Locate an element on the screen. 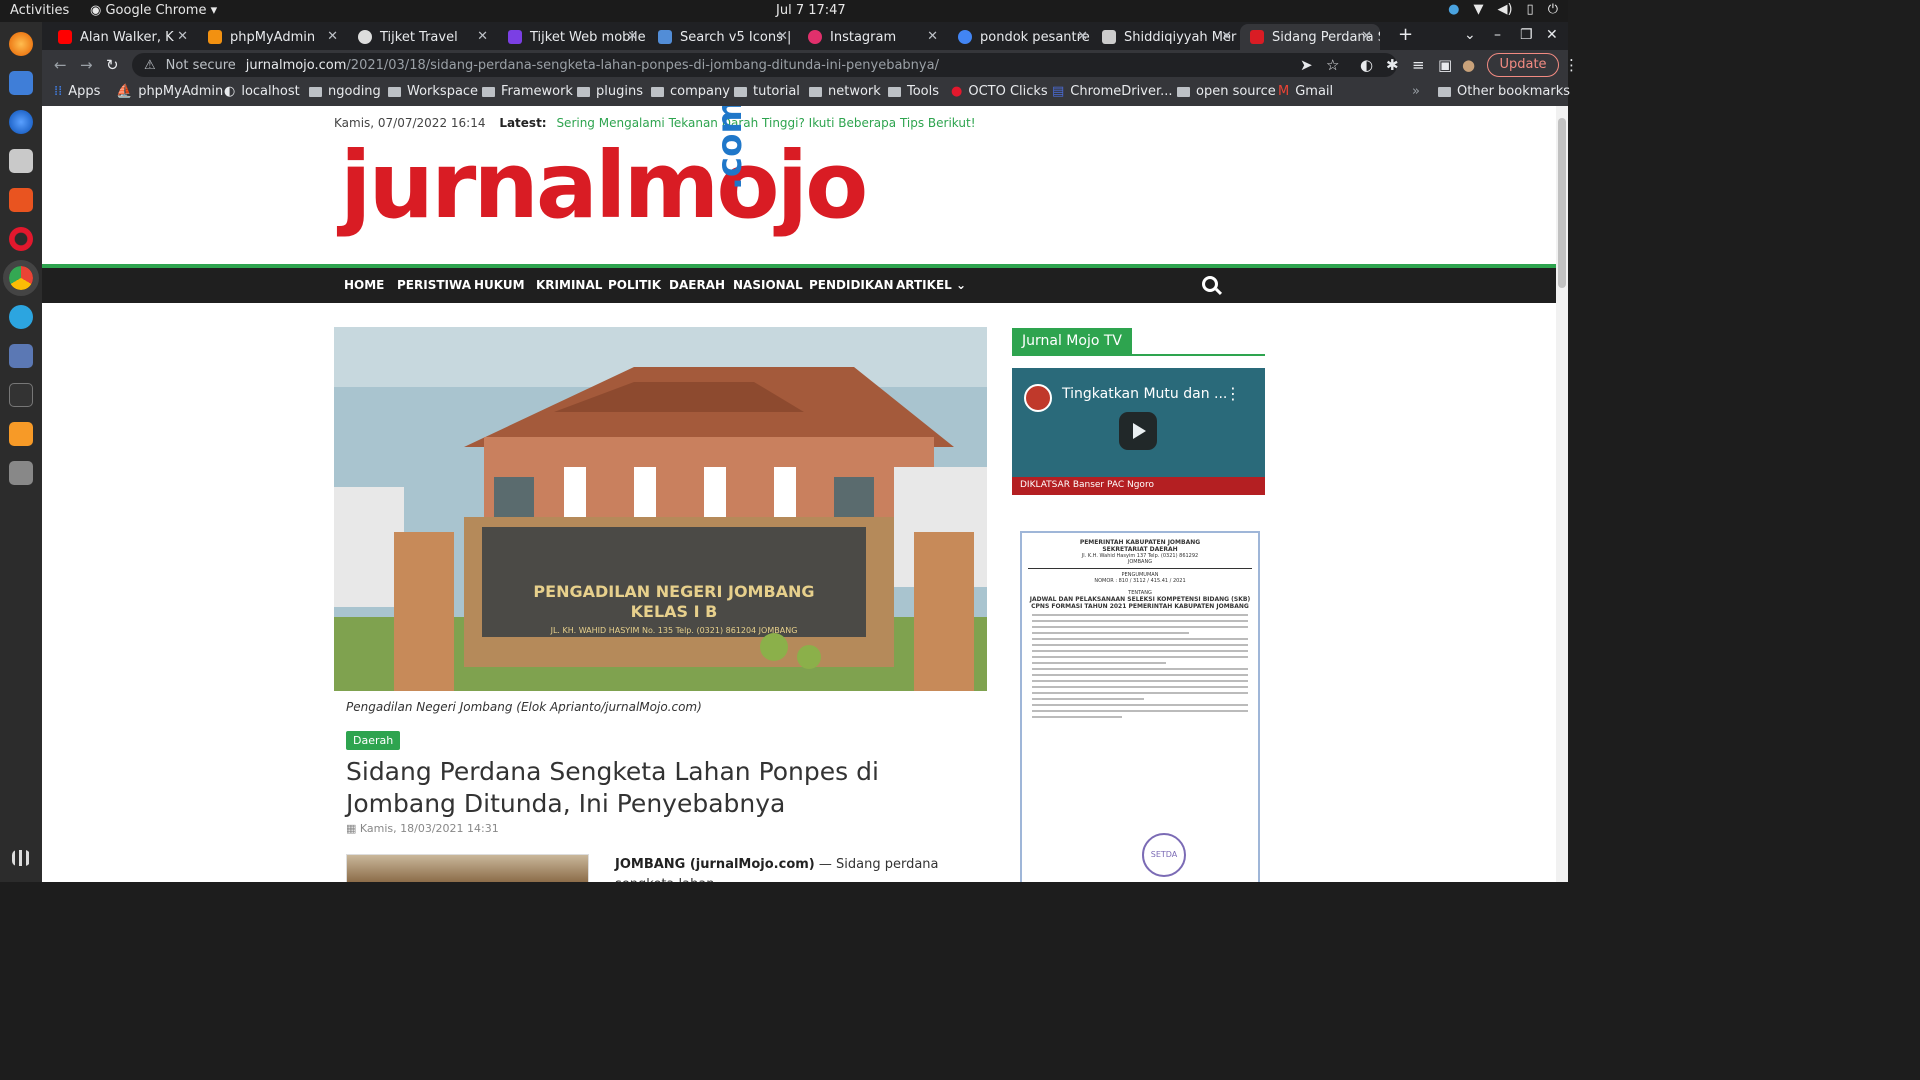  back-button: ← is located at coordinates (60, 65).